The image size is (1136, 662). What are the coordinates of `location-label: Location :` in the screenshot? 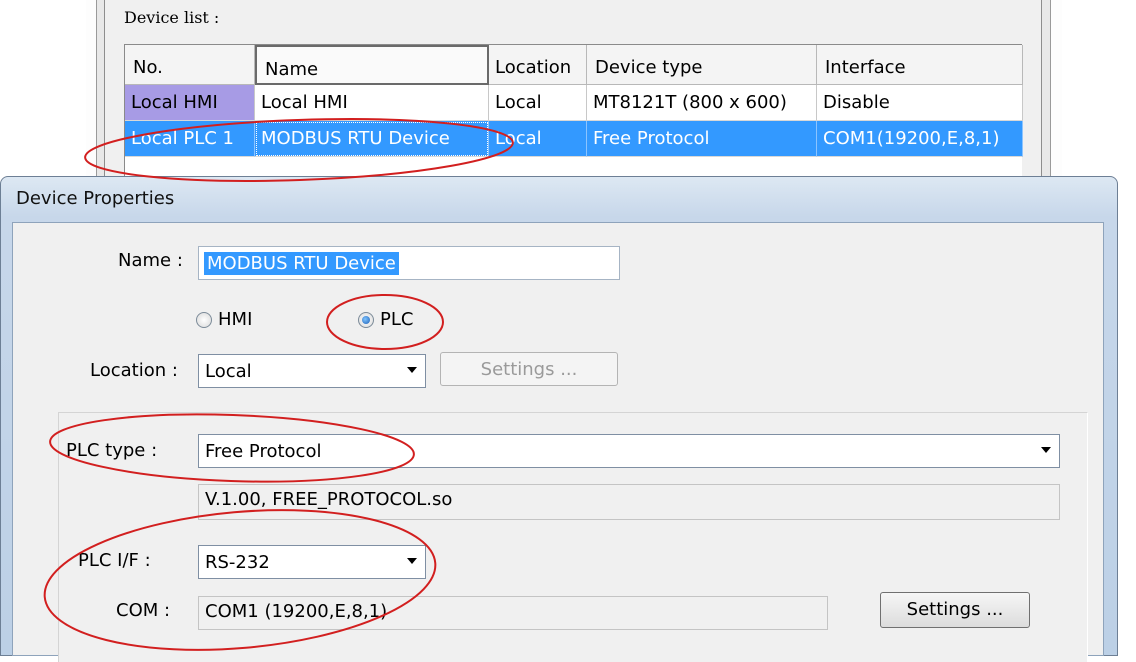 It's located at (134, 370).